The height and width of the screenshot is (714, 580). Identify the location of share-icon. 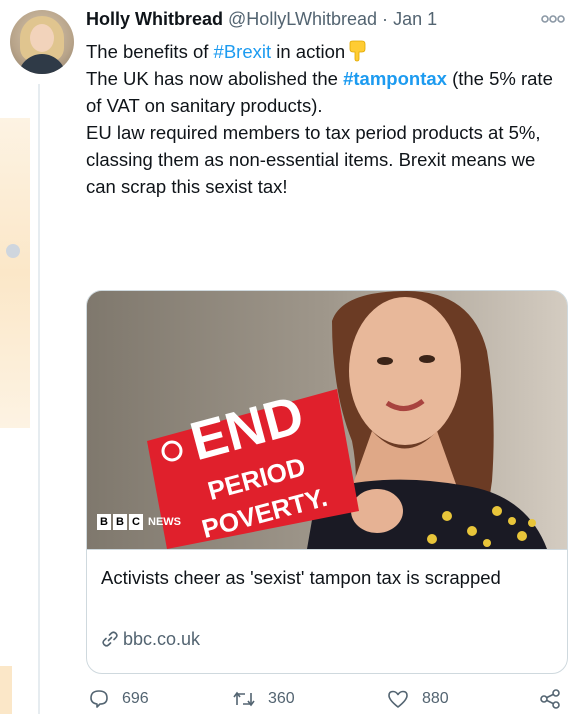
(550, 699).